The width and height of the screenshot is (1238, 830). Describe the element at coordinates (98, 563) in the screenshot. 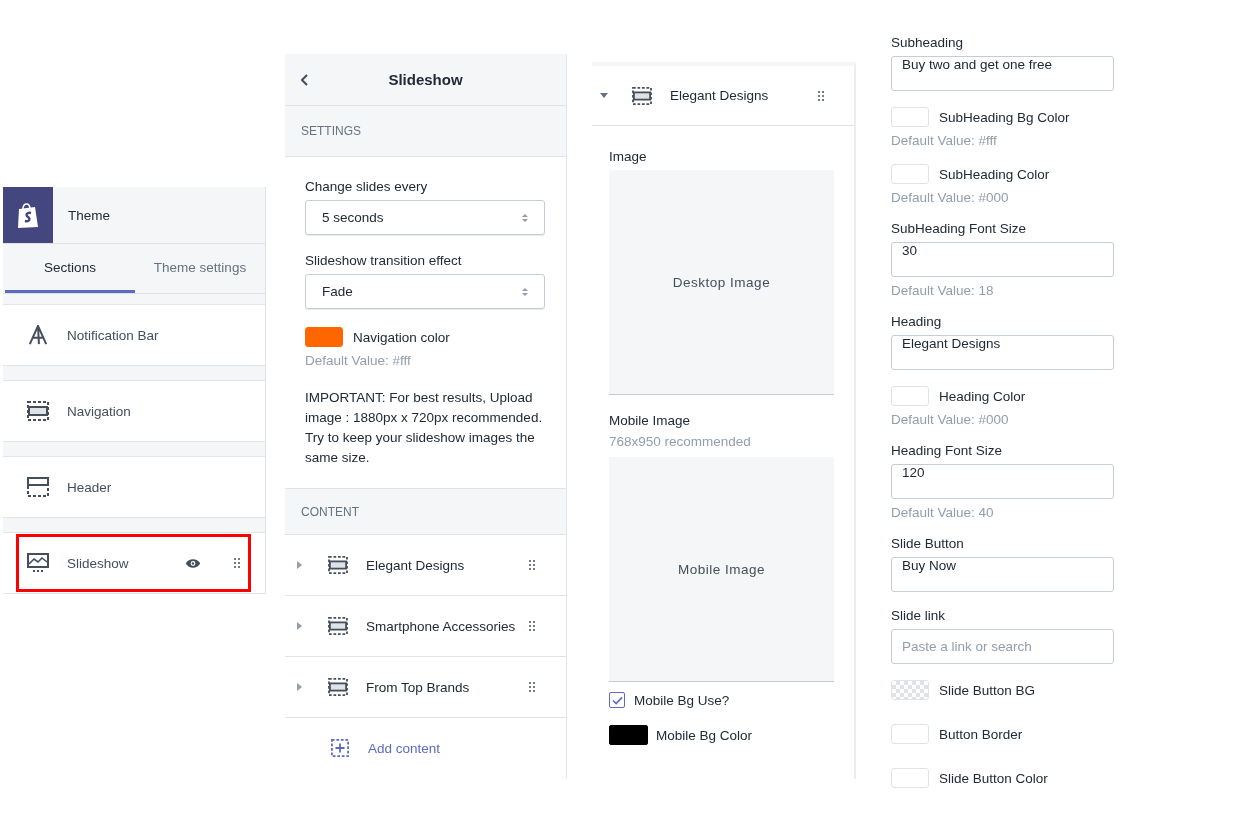

I see `section-label: Slideshow` at that location.